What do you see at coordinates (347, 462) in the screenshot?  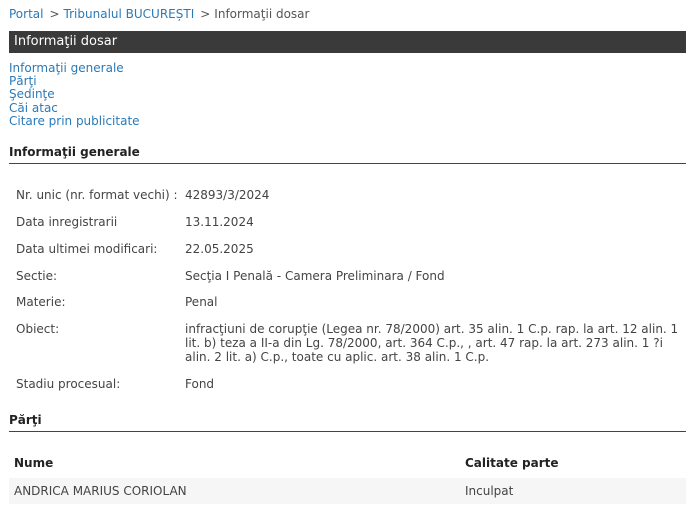 I see `parti-table-header: Nume Calitate parte` at bounding box center [347, 462].